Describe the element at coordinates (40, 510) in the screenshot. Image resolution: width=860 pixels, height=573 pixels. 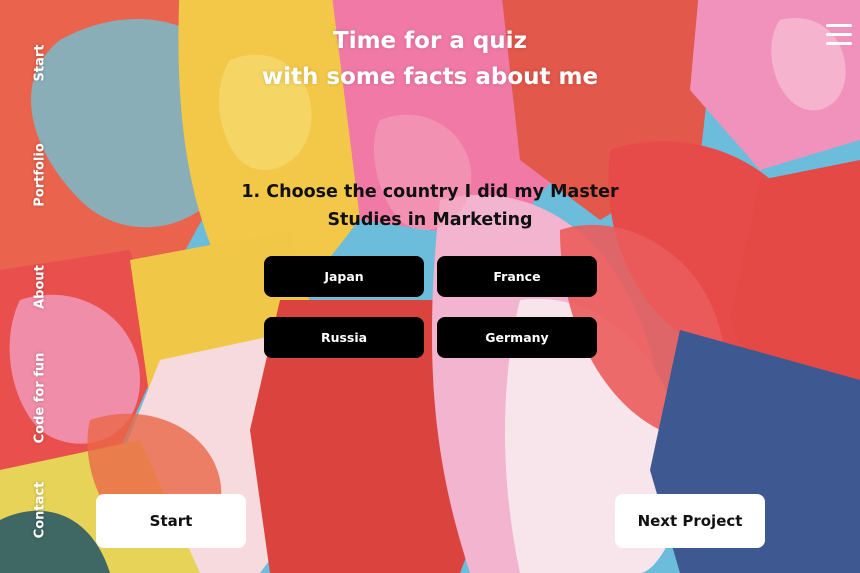
I see `nav-item-contact: Contact` at that location.